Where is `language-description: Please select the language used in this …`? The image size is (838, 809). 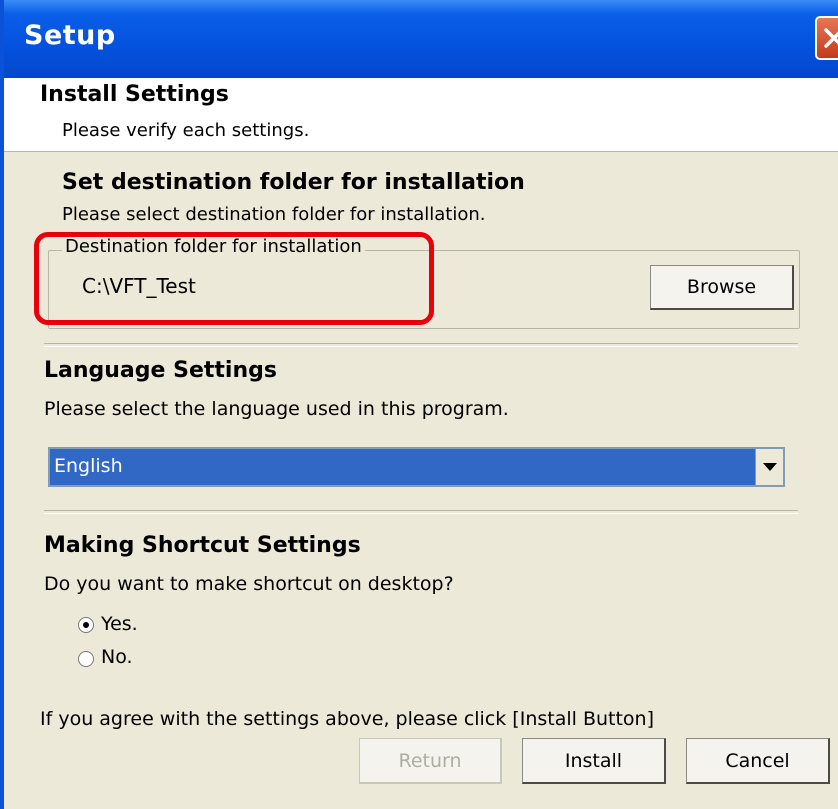
language-description: Please select the language used in this … is located at coordinates (276, 409).